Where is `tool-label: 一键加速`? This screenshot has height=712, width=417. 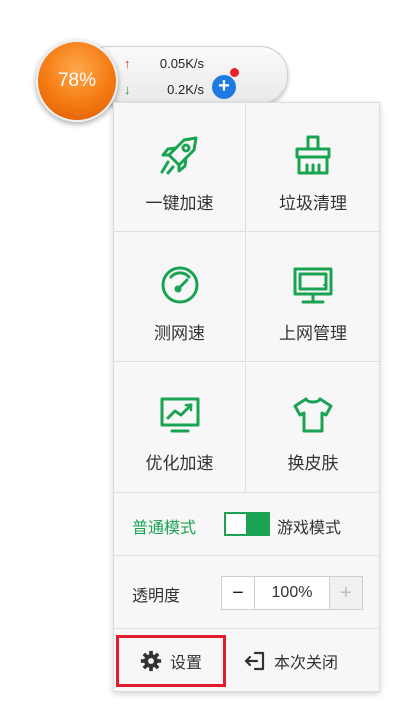 tool-label: 一键加速 is located at coordinates (179, 204).